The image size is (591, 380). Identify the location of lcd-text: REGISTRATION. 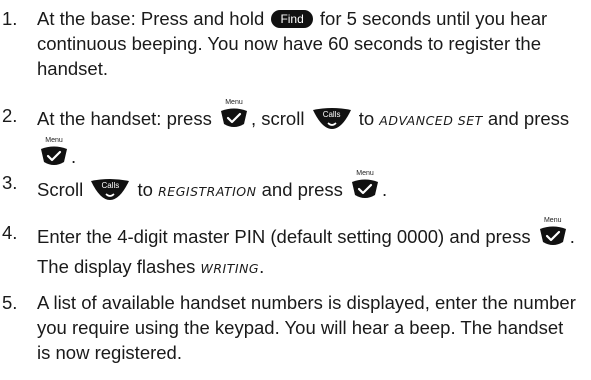
(207, 191).